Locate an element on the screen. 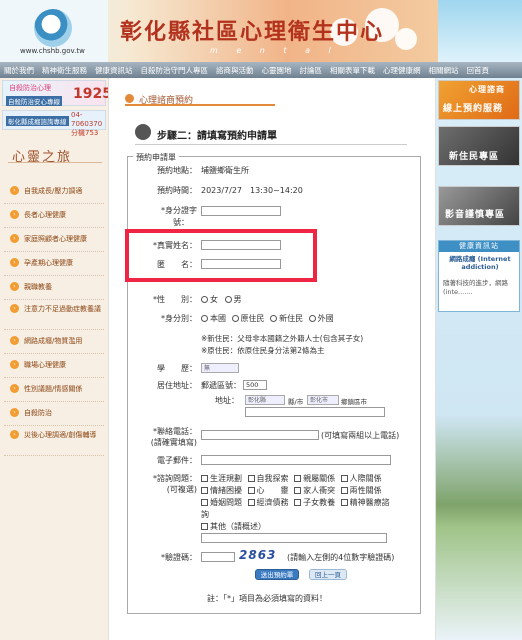 Image resolution: width=522 pixels, height=640 pixels. id-number-input is located at coordinates (241, 211).